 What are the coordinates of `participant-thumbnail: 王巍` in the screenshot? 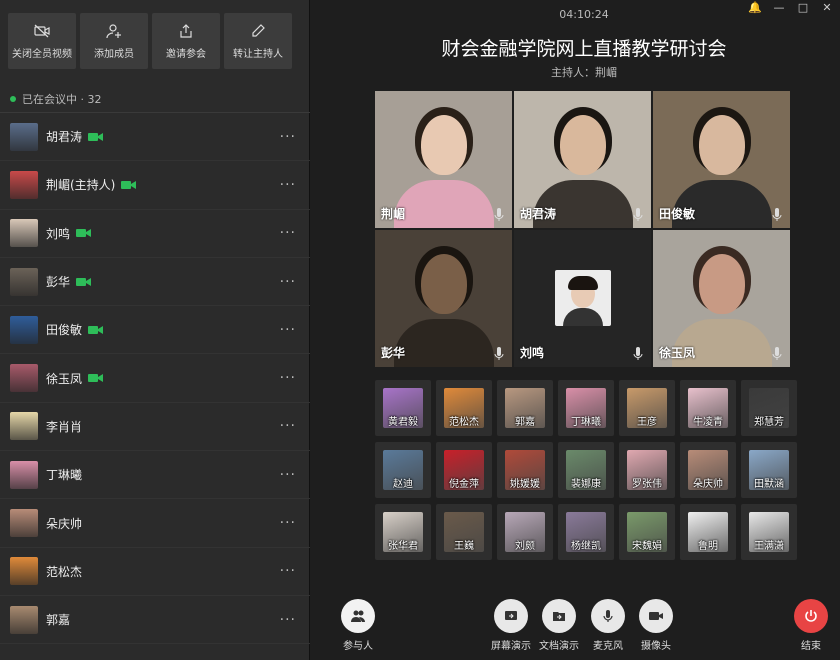 It's located at (464, 532).